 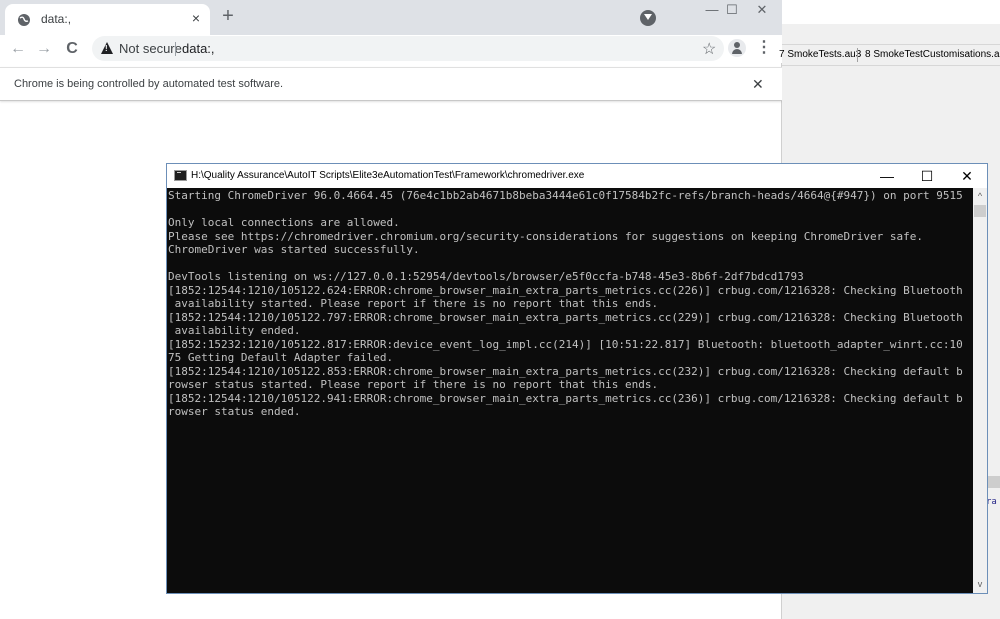 I want to click on menu-icon: ⋮, so click(x=764, y=48).